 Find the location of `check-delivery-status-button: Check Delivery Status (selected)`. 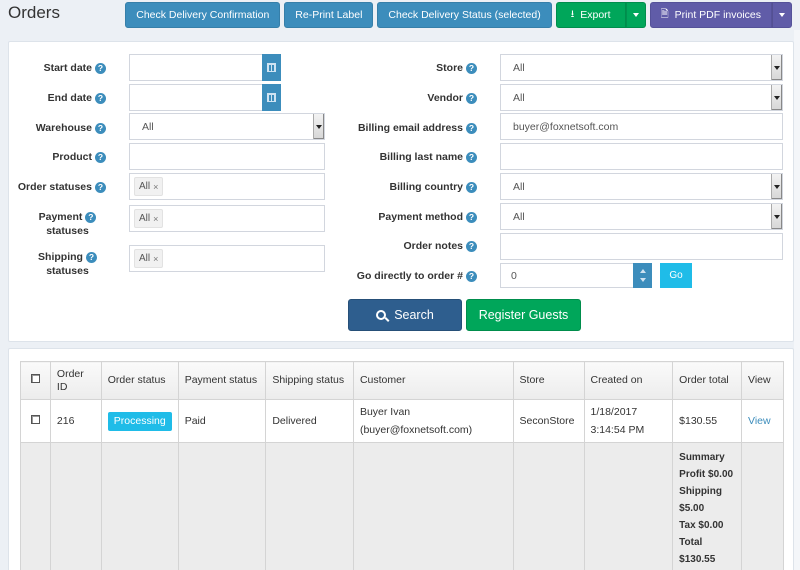

check-delivery-status-button: Check Delivery Status (selected) is located at coordinates (464, 15).